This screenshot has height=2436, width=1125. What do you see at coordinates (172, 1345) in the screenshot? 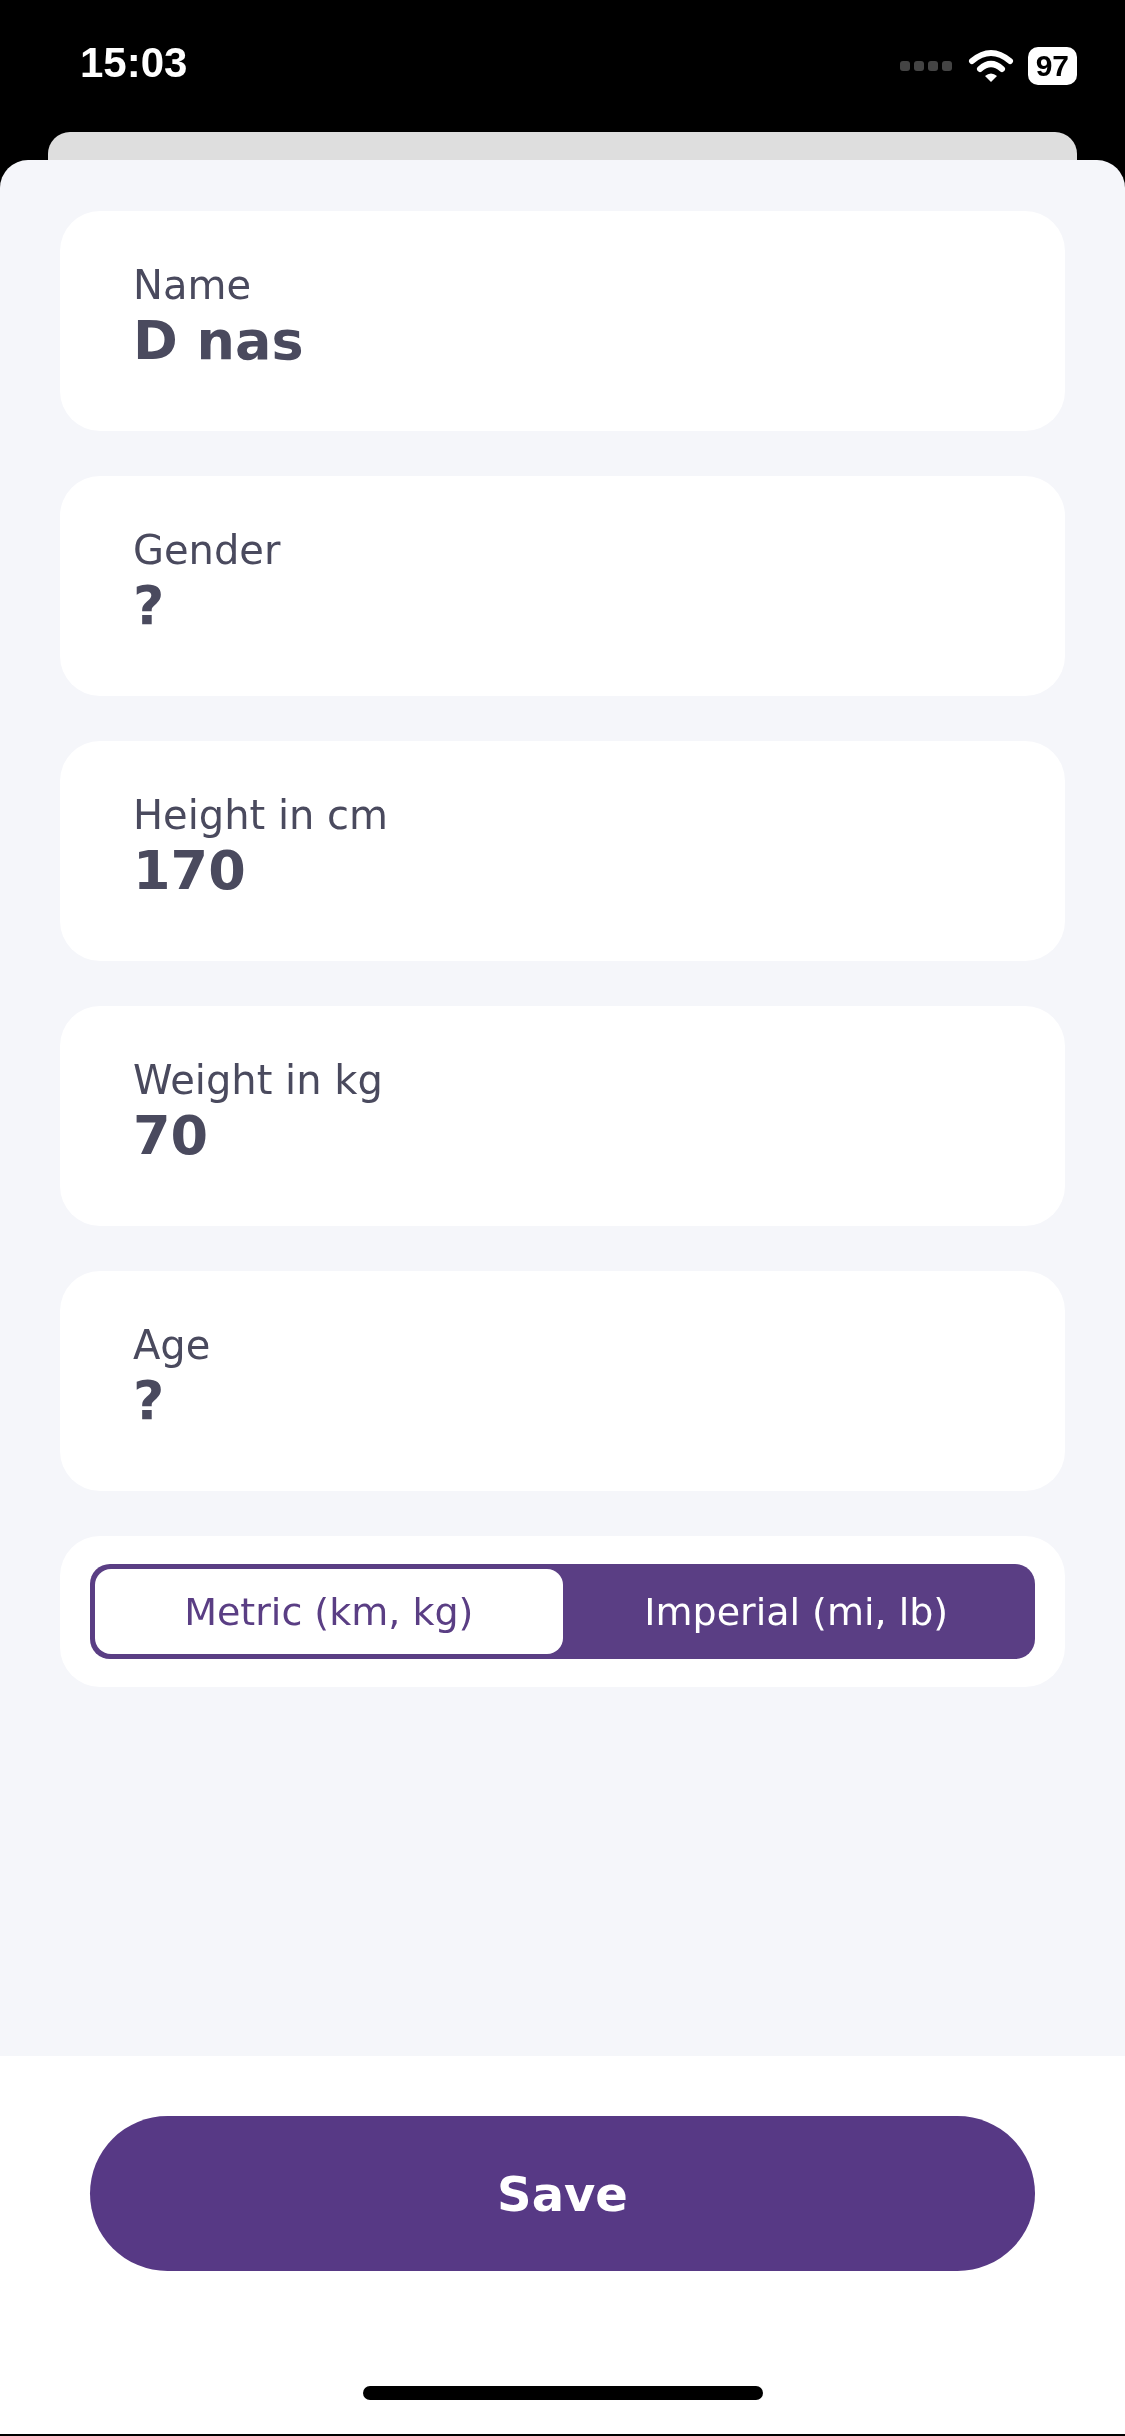
I see `field-label: Age` at bounding box center [172, 1345].